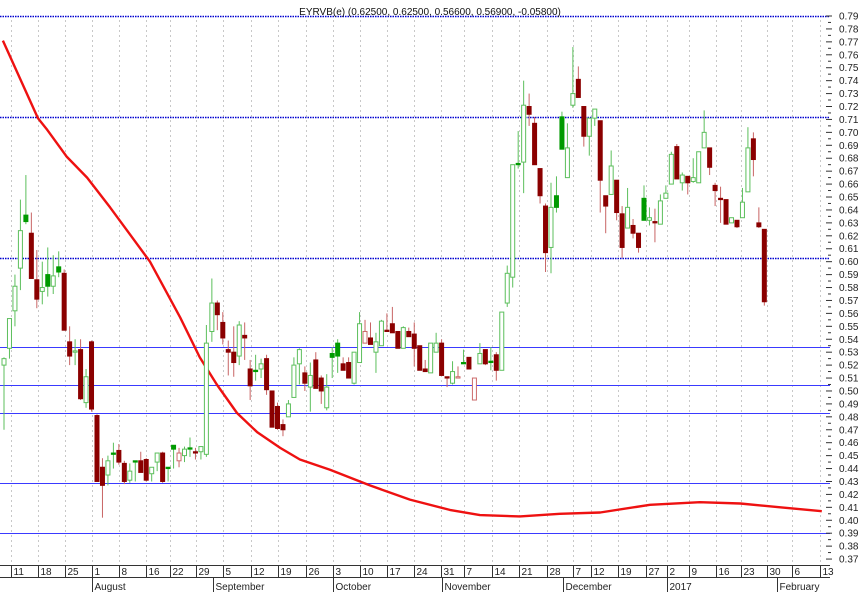 This screenshot has width=860, height=593. What do you see at coordinates (849, 430) in the screenshot?
I see `y-tick-label: 0.47` at bounding box center [849, 430].